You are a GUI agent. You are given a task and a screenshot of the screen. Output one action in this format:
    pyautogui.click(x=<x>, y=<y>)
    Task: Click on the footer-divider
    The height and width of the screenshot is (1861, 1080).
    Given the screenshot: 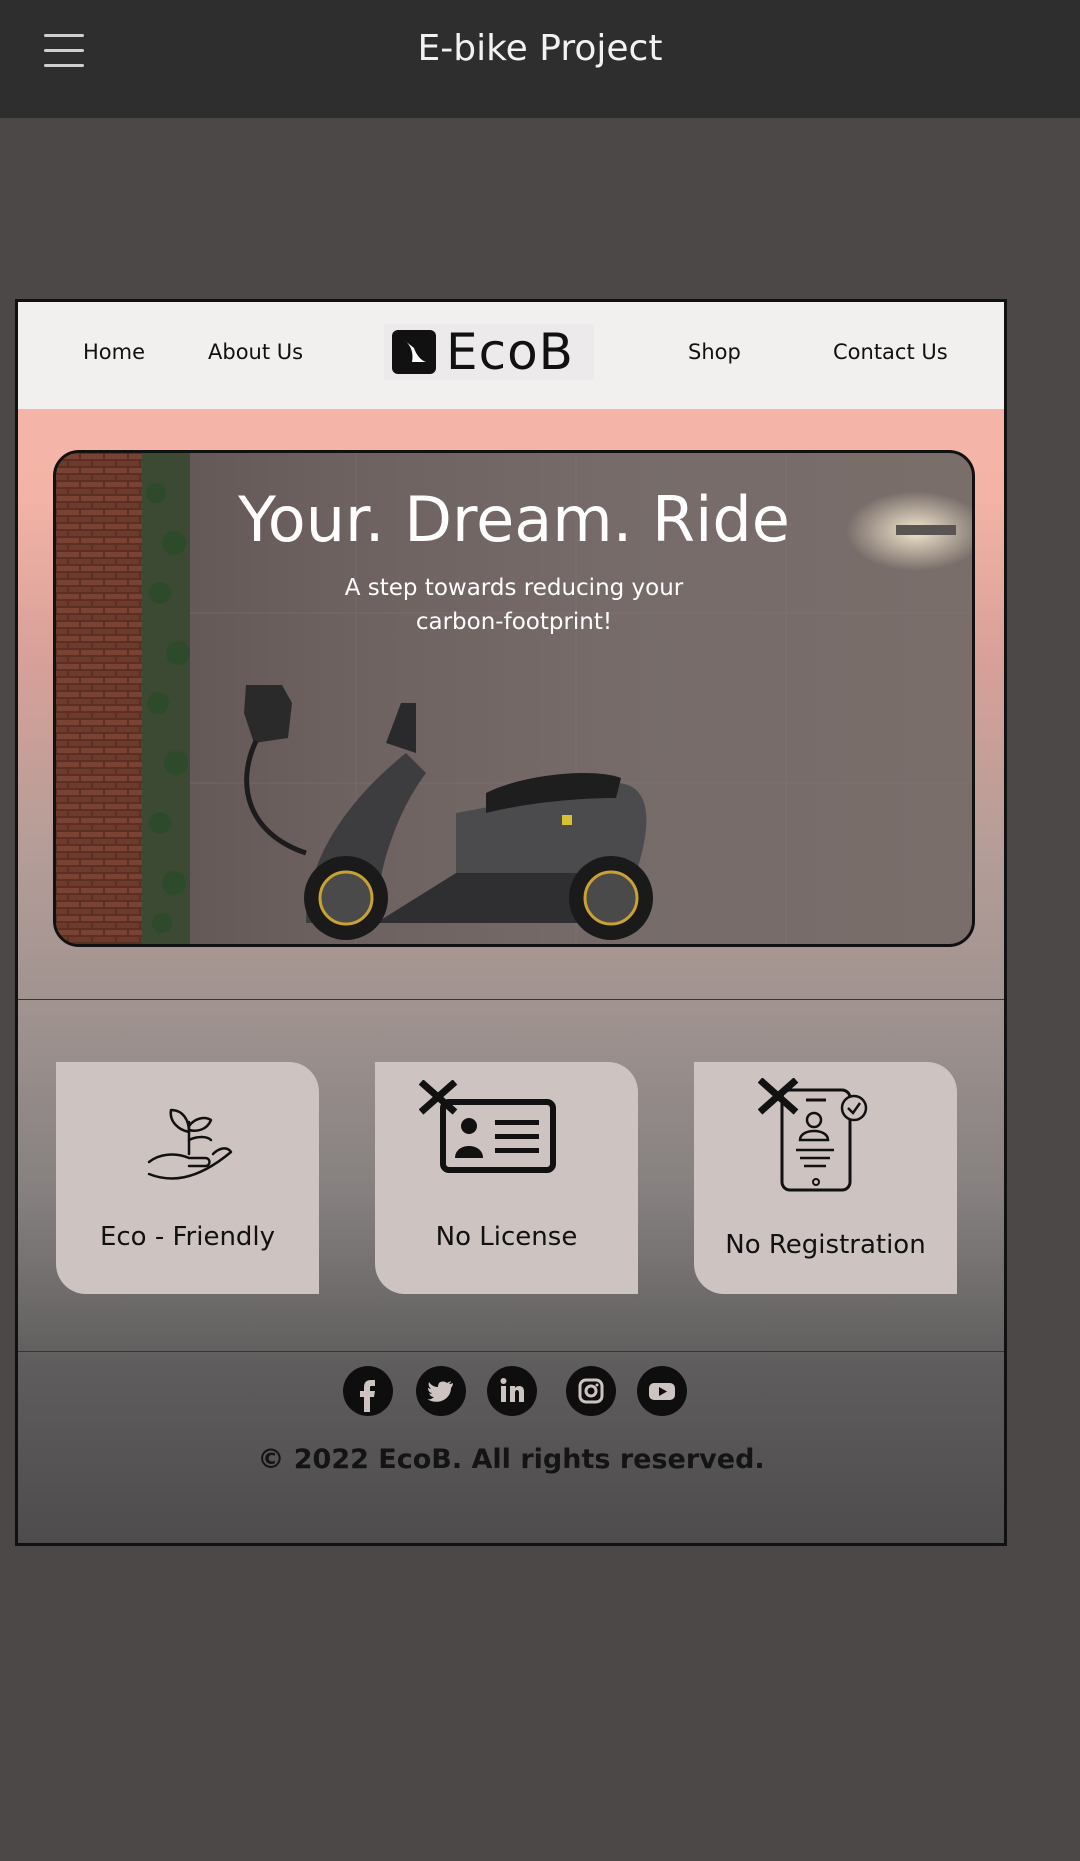 What is the action you would take?
    pyautogui.click(x=511, y=1351)
    